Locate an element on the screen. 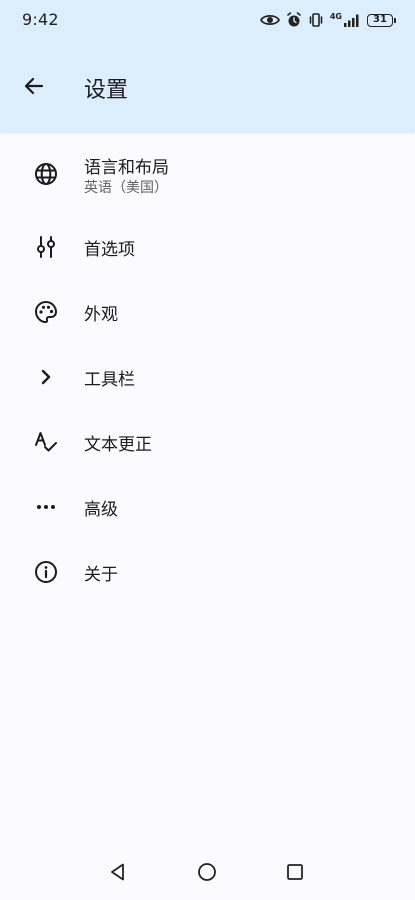  arrow-back-icon is located at coordinates (34, 86).